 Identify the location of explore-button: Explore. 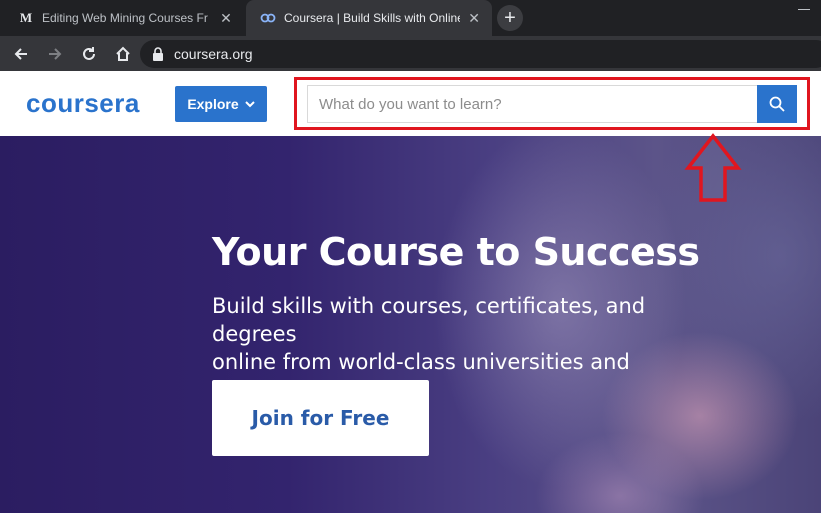
(221, 104).